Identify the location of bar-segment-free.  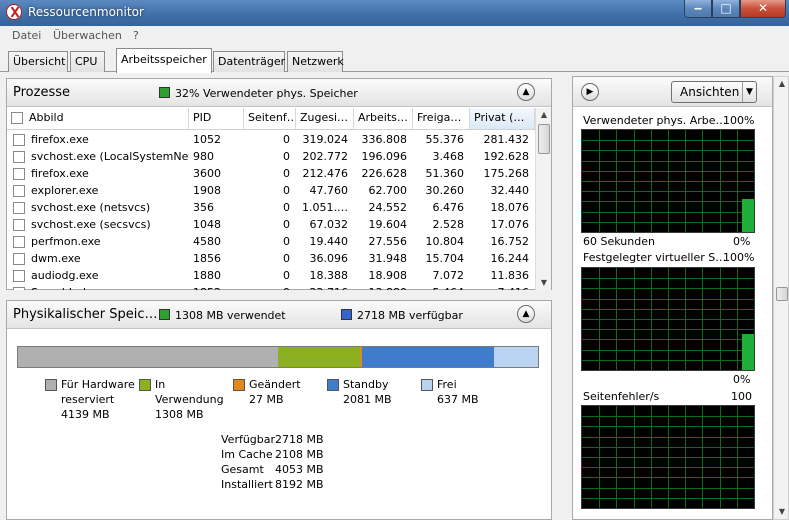
(516, 357).